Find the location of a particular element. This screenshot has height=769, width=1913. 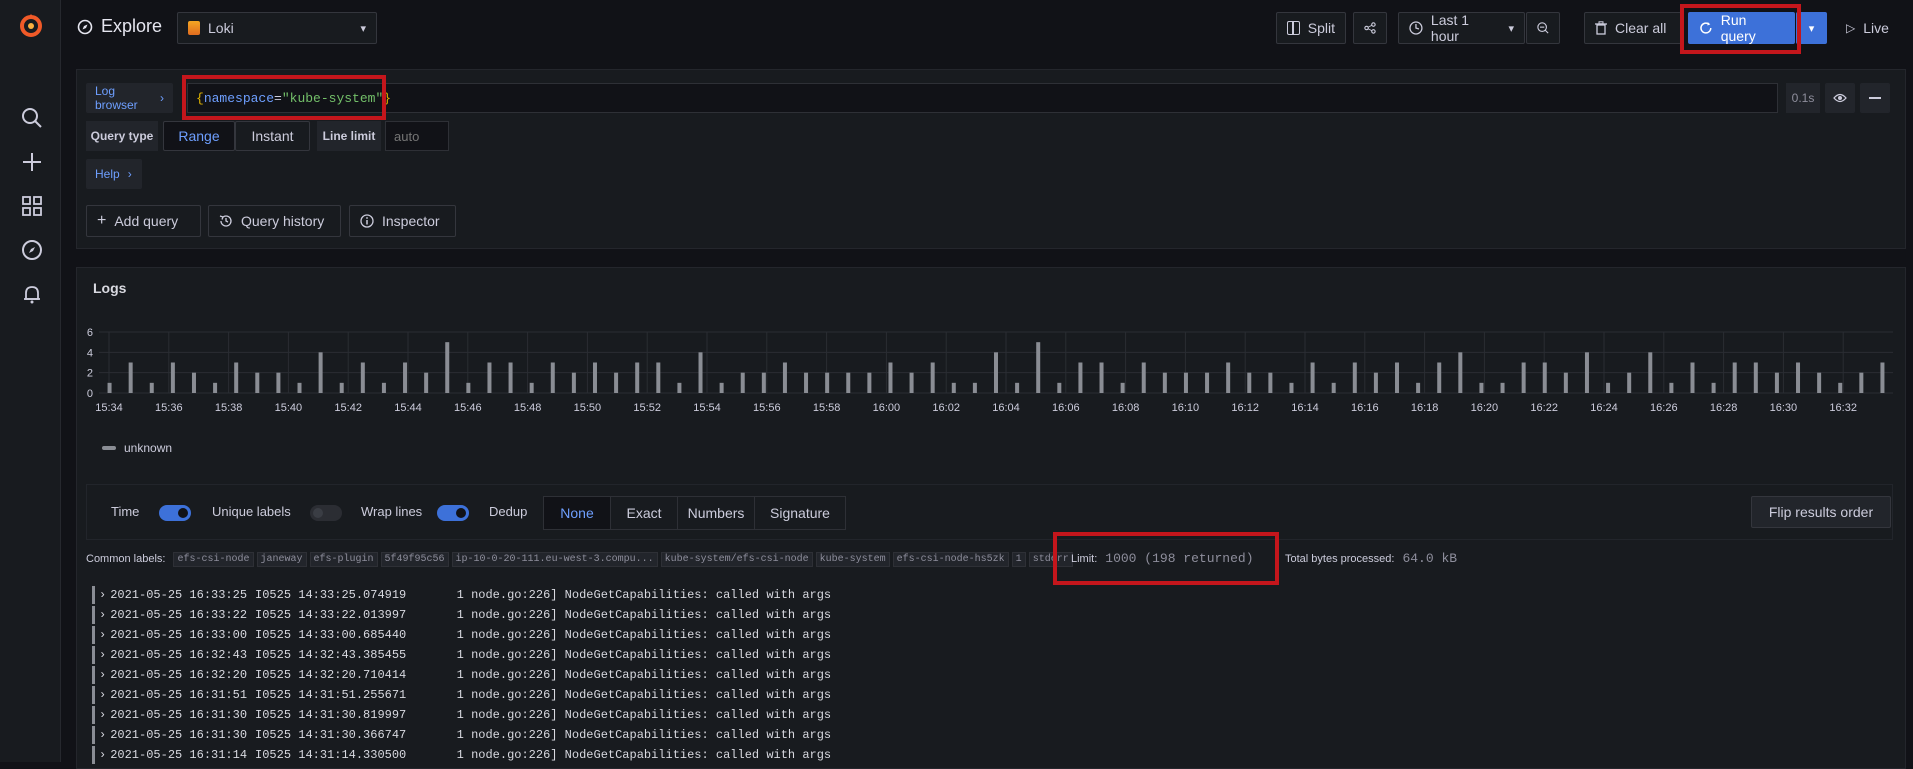

share-button is located at coordinates (1370, 28).